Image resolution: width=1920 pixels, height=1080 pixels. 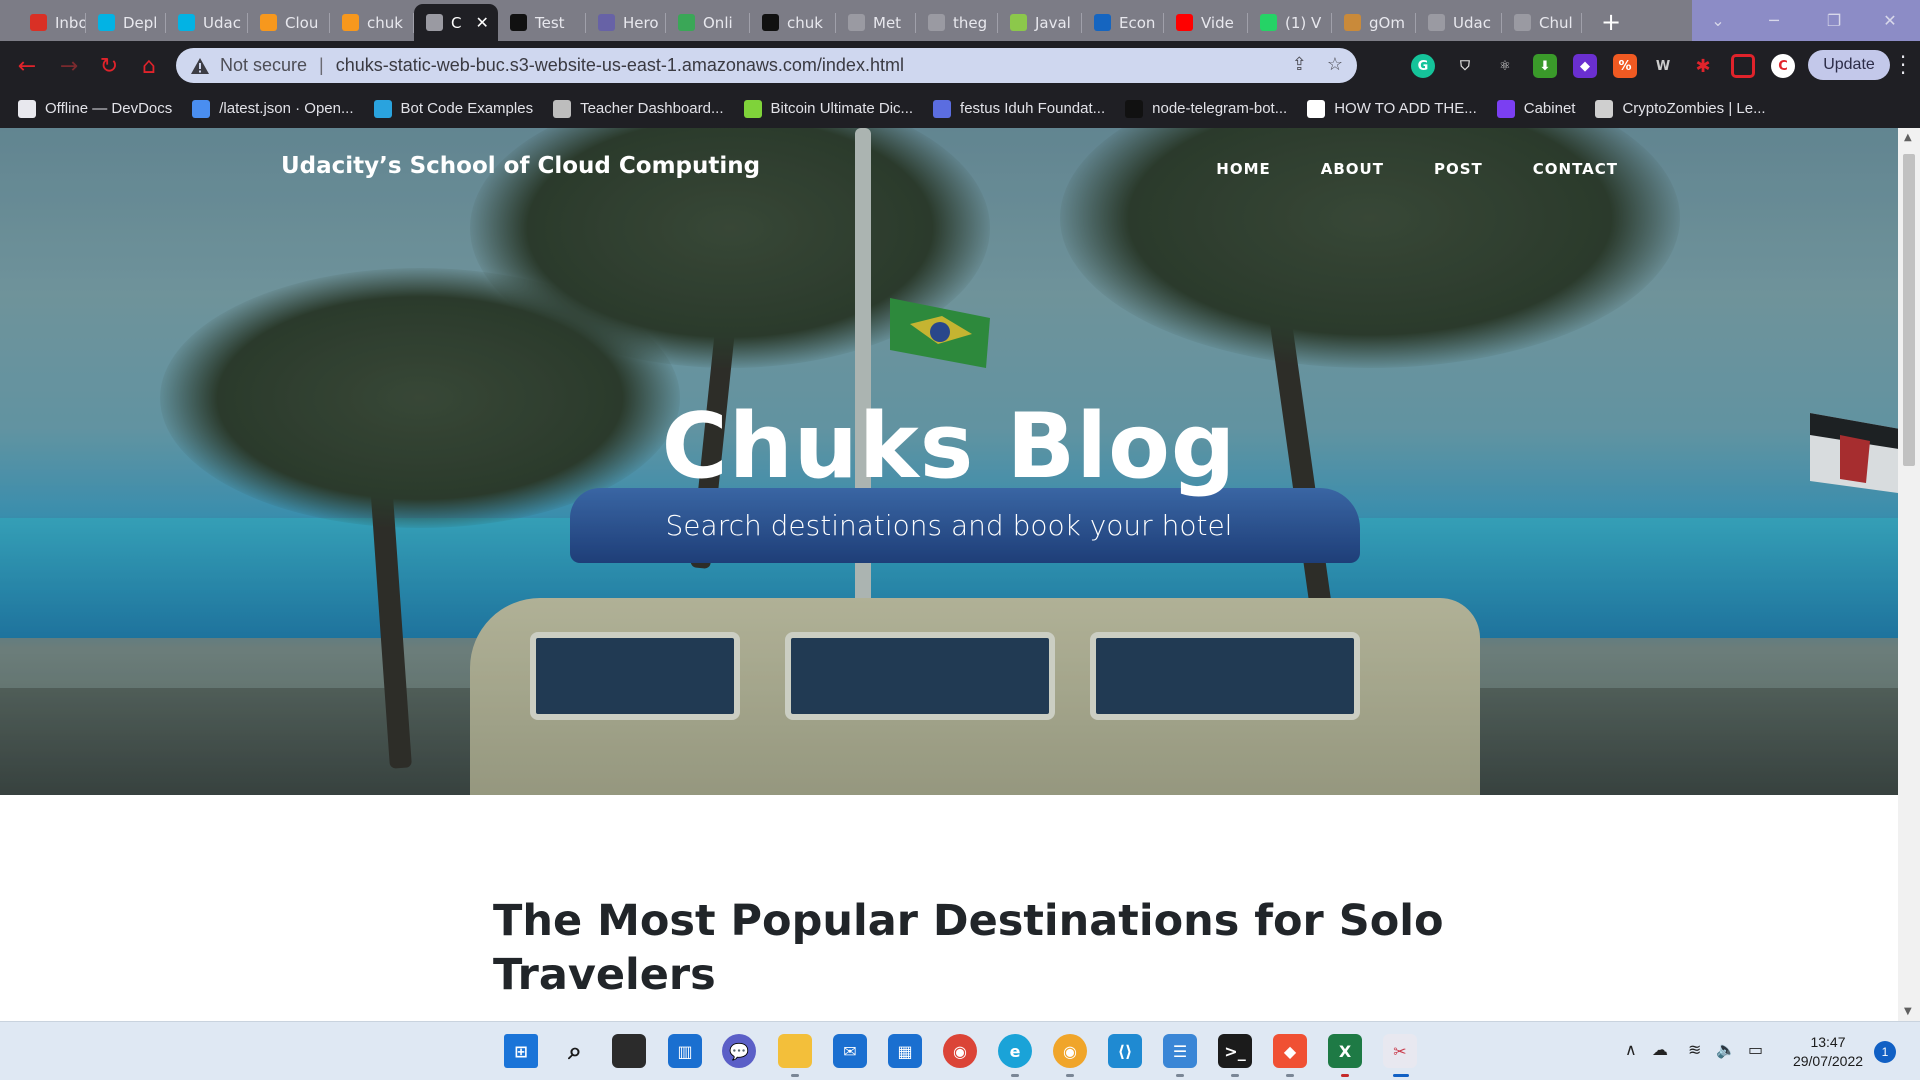 What do you see at coordinates (1575, 169) in the screenshot?
I see `nav-contact: CONTACT` at bounding box center [1575, 169].